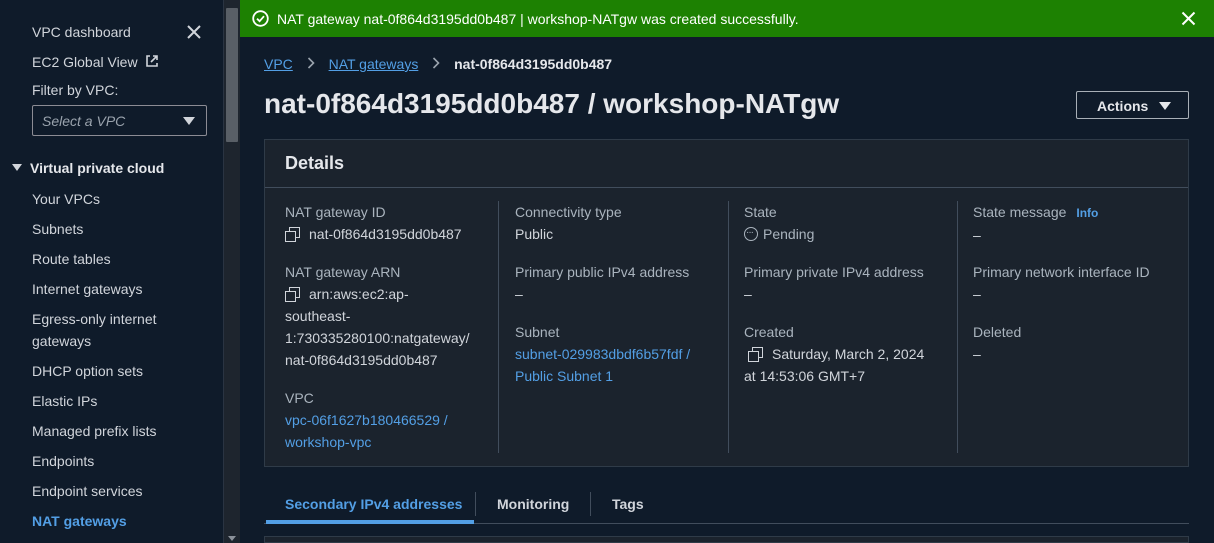 This screenshot has height=543, width=1214. I want to click on field-primary-network-interface: Primary network interface ID –, so click(1061, 283).